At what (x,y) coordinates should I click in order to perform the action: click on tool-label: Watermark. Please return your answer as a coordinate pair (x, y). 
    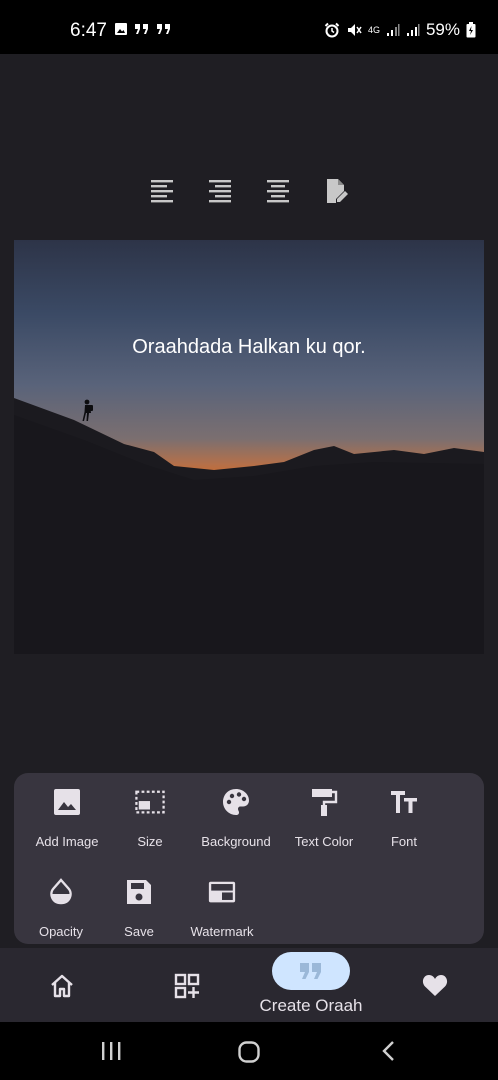
    Looking at the image, I should click on (222, 931).